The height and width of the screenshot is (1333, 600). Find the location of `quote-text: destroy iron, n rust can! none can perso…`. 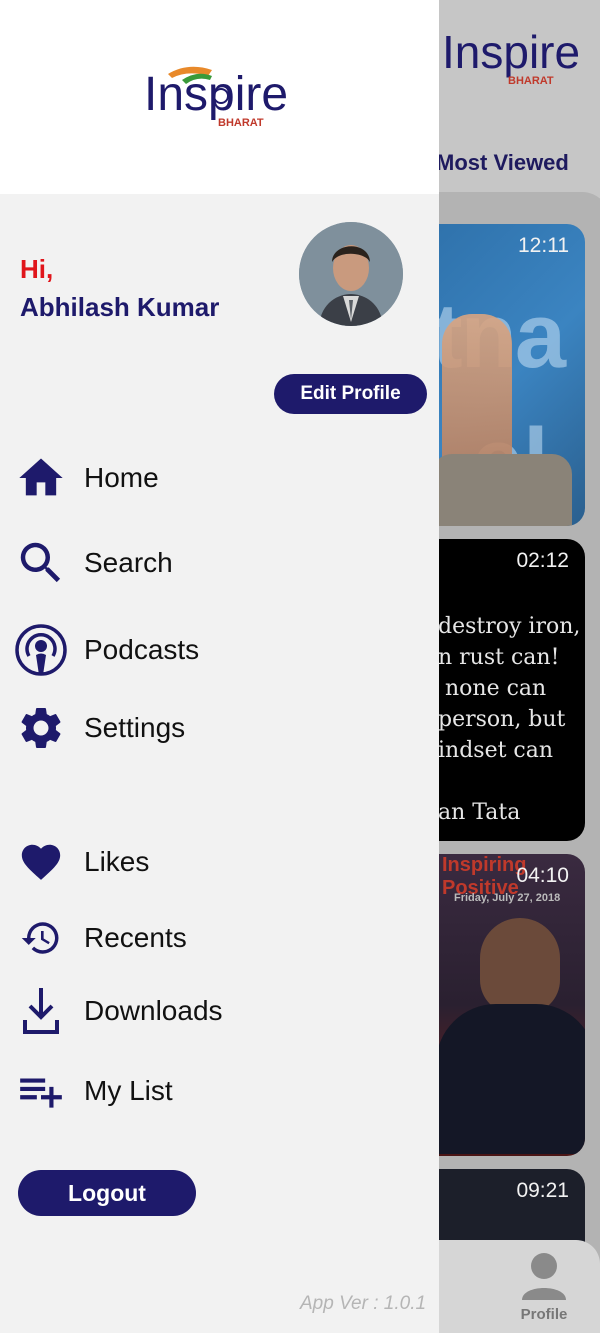

quote-text: destroy iron, n rust can! none can perso… is located at coordinates (509, 719).